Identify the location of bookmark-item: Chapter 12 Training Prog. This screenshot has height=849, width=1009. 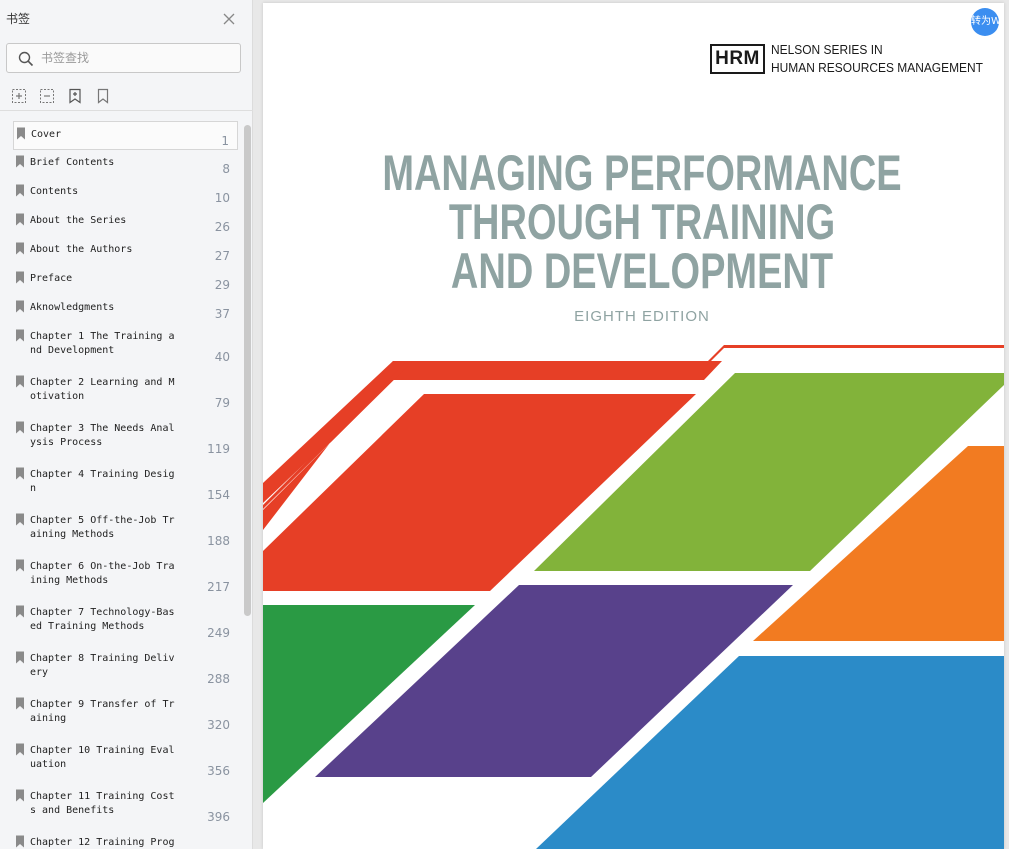
(125, 839).